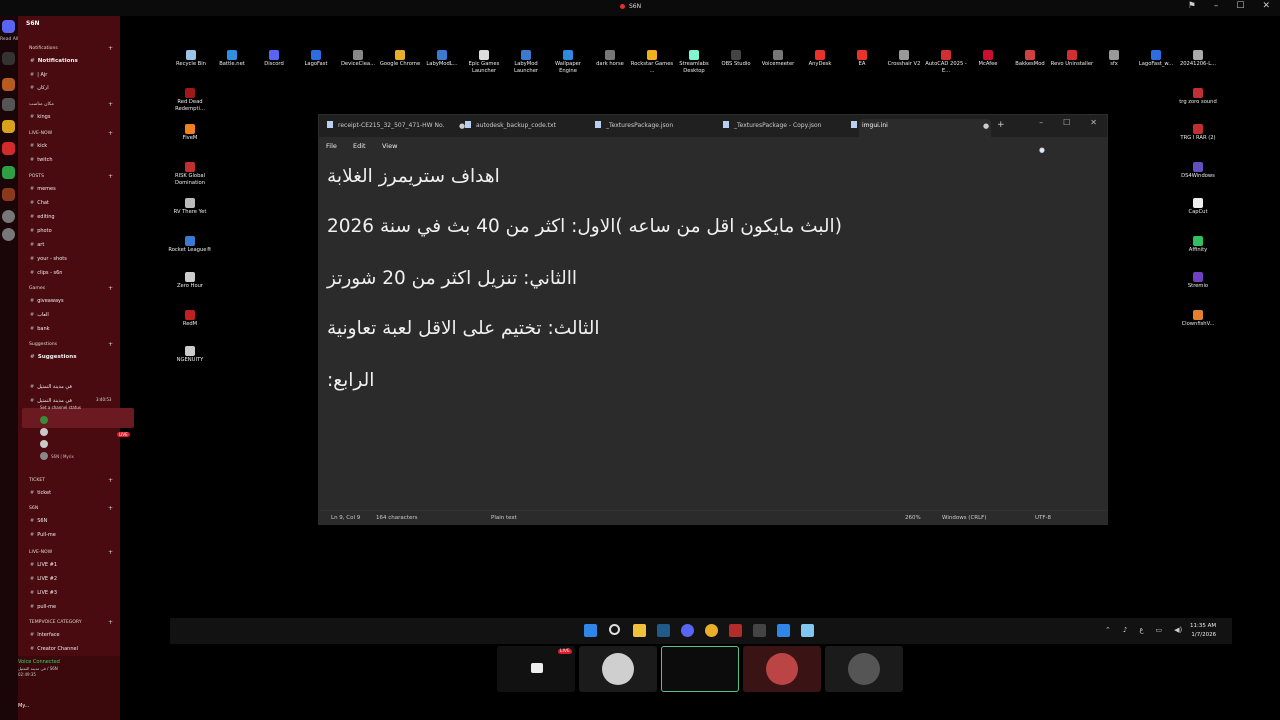 The height and width of the screenshot is (720, 1280). I want to click on channel-item: # twitch, so click(41, 160).